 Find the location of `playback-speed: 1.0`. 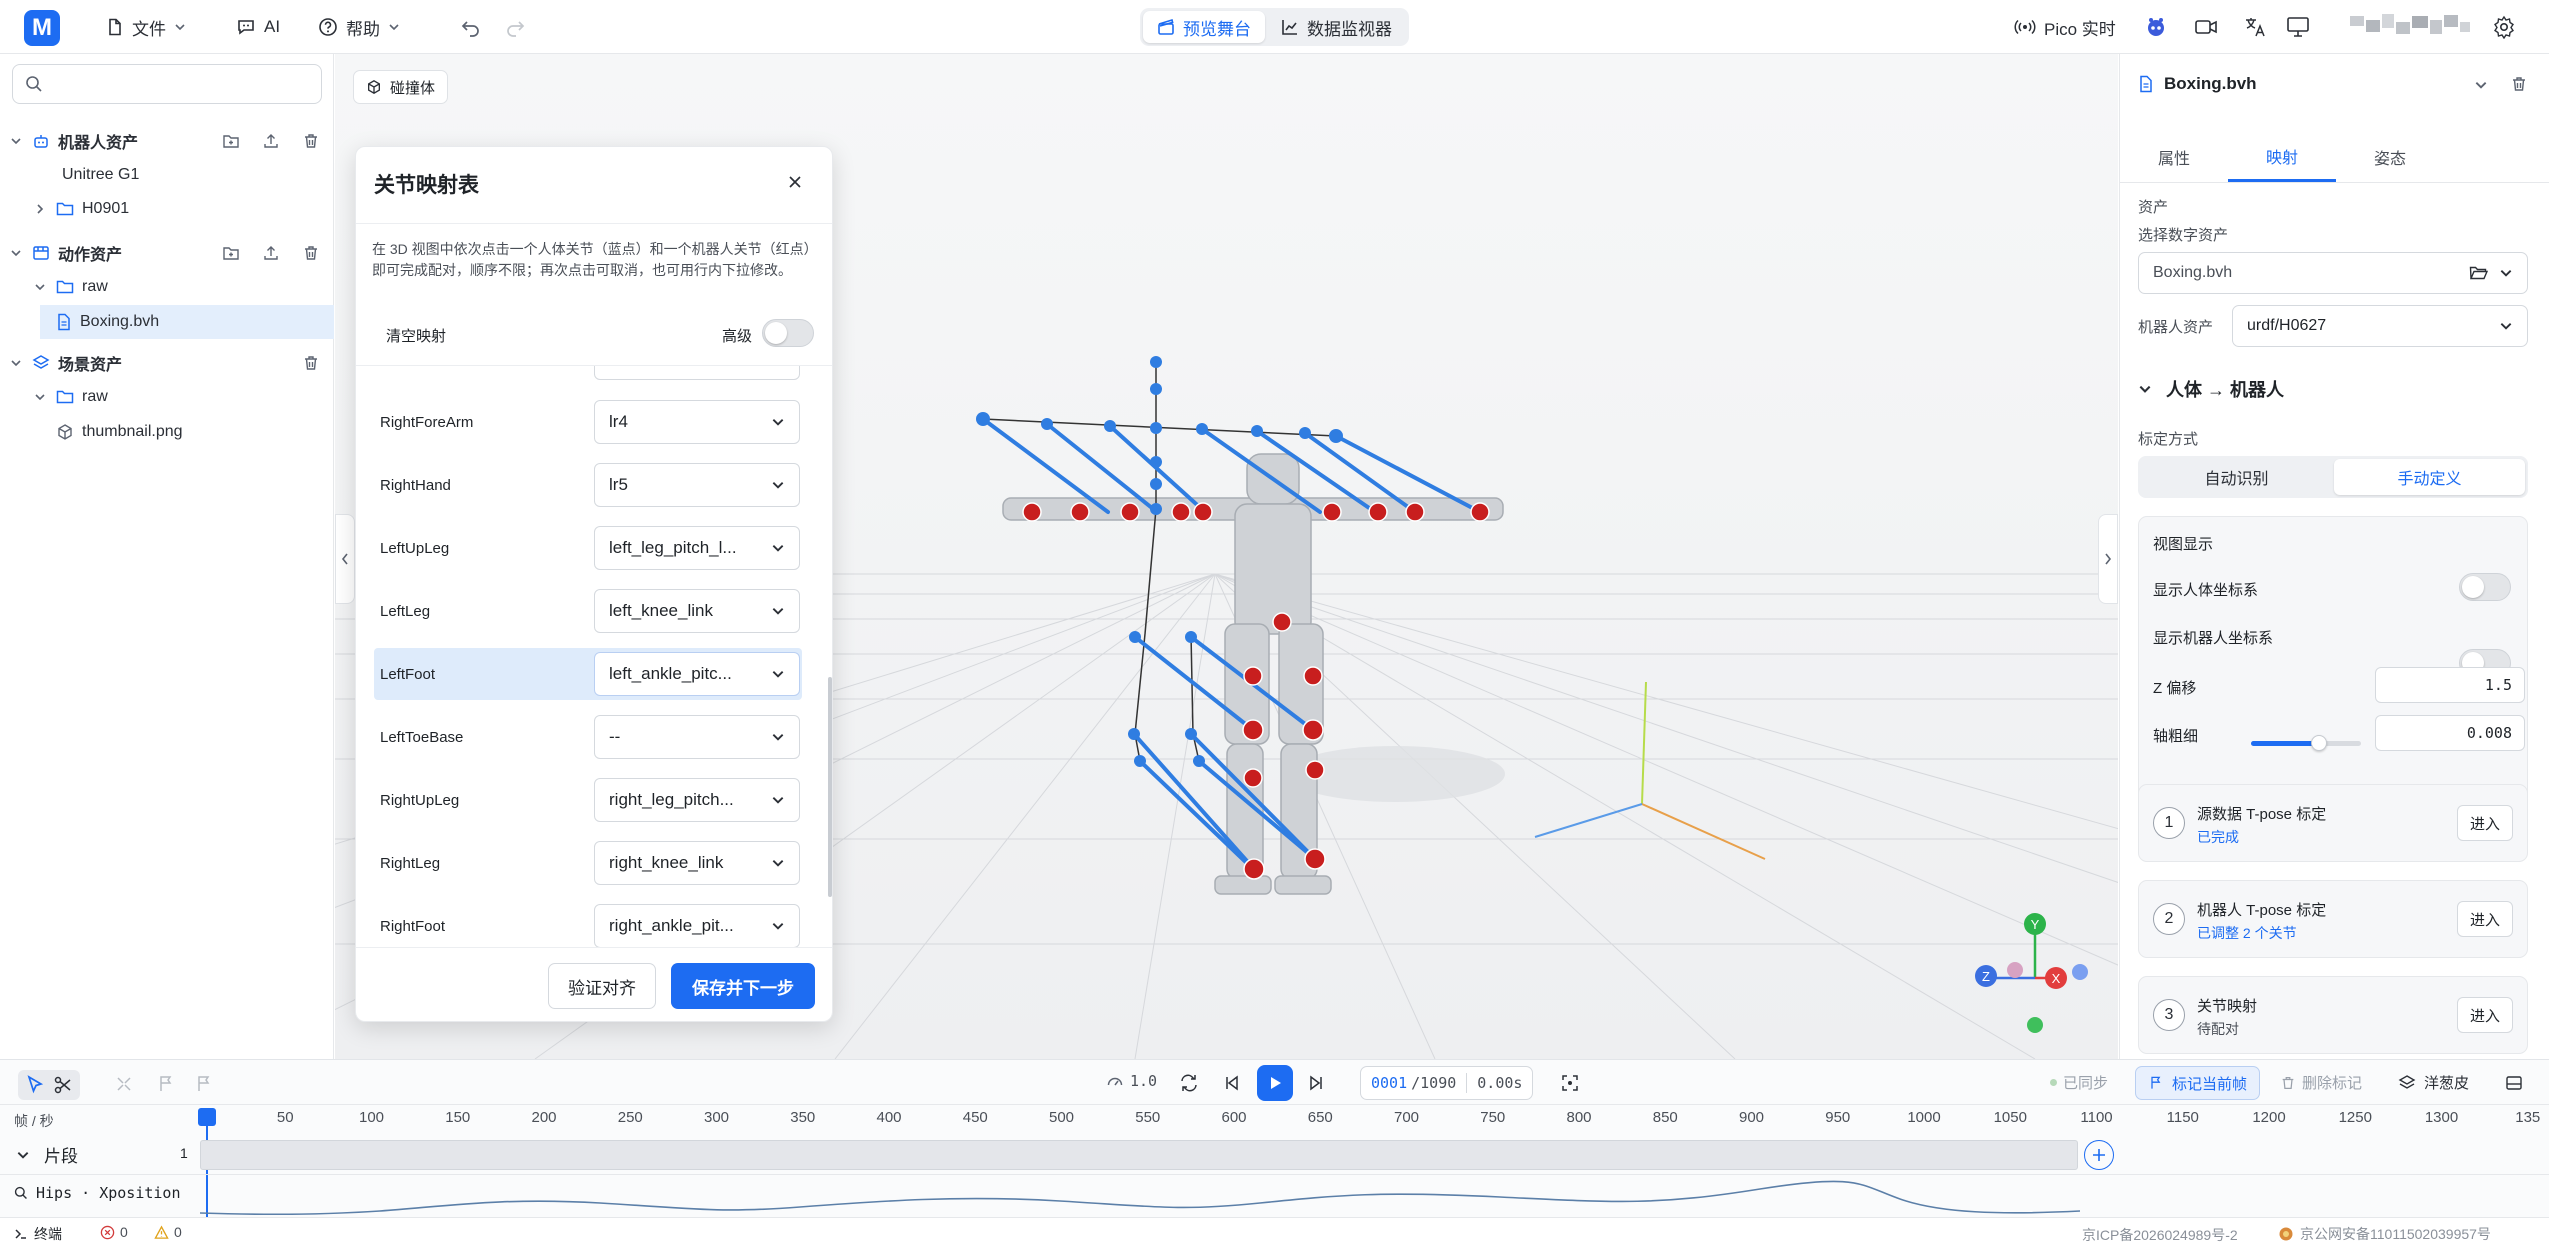

playback-speed: 1.0 is located at coordinates (1131, 1081).